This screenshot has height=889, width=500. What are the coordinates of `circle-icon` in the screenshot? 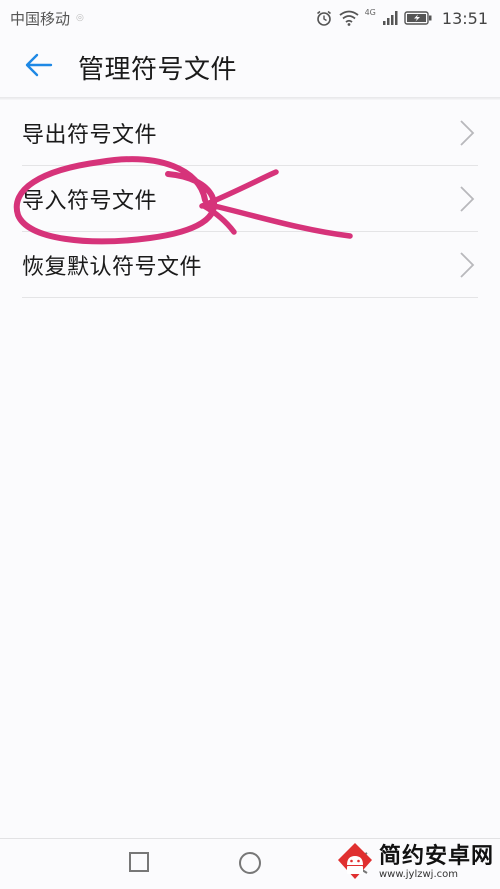 It's located at (250, 863).